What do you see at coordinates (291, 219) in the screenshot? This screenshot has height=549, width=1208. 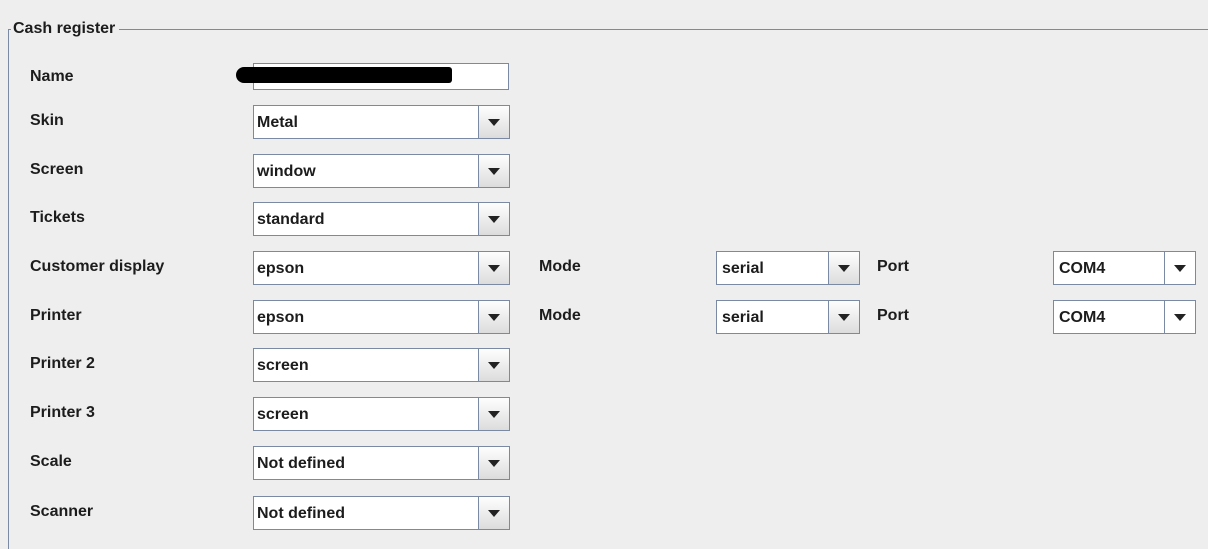 I see `tickets-value: standard` at bounding box center [291, 219].